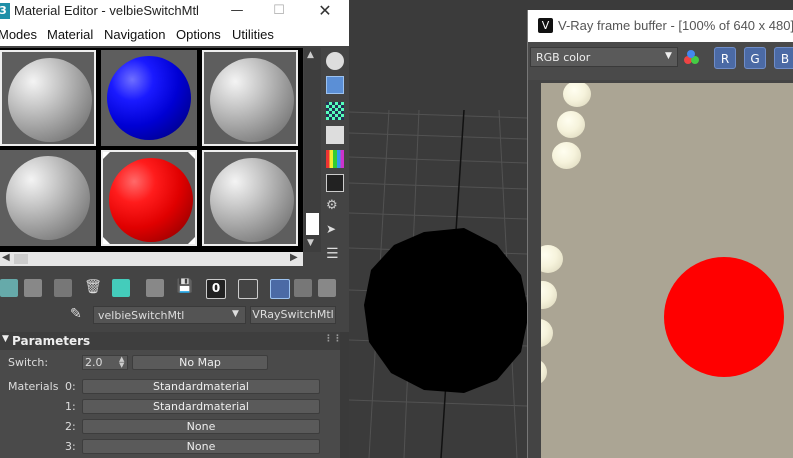 This screenshot has width=793, height=458. I want to click on switch-value: 2.0, so click(94, 362).